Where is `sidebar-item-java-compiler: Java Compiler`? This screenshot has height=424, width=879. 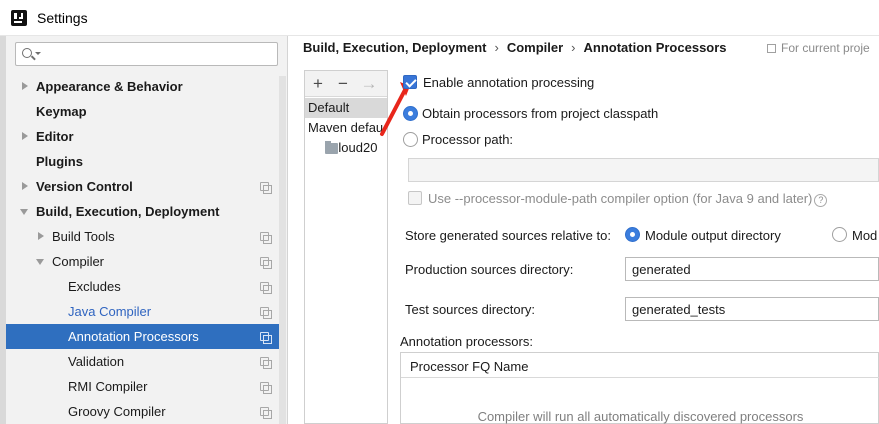 sidebar-item-java-compiler: Java Compiler is located at coordinates (146, 311).